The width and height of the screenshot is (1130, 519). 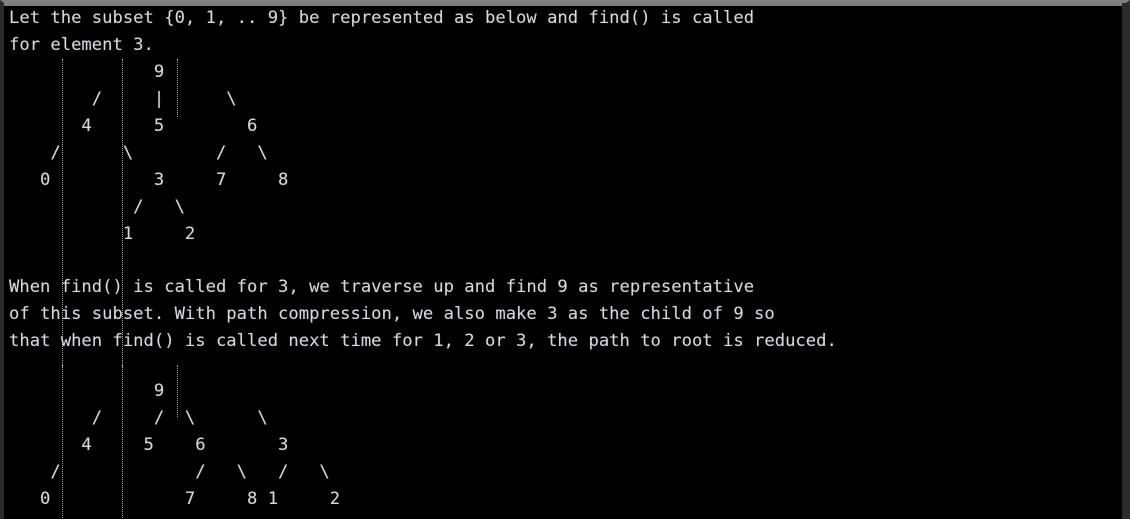 I want to click on right-gutter, so click(x=1124, y=261).